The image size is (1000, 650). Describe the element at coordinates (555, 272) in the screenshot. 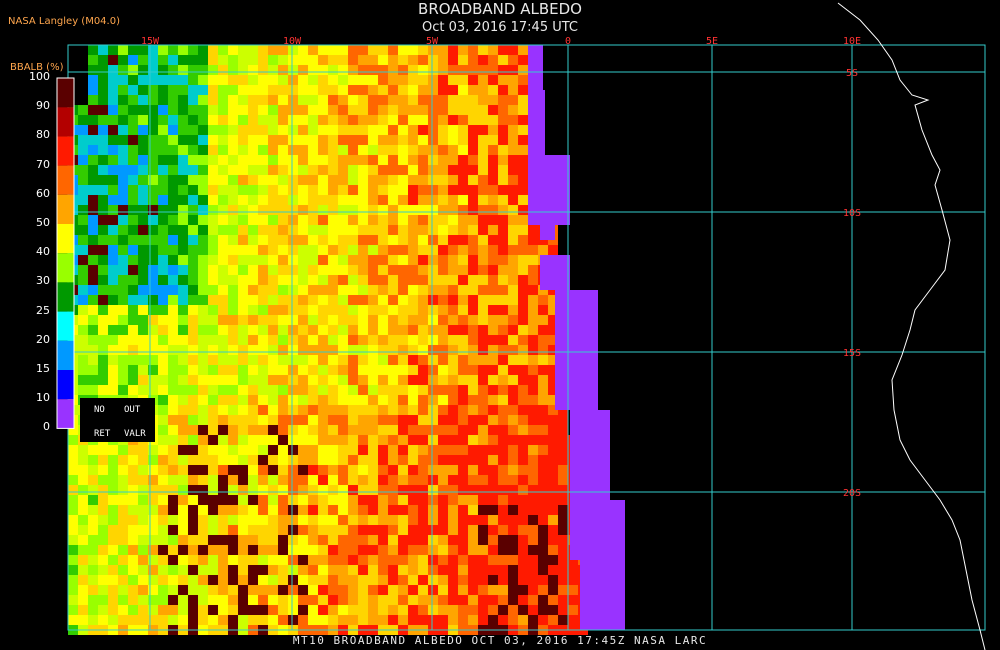

I see `no-data-band` at that location.